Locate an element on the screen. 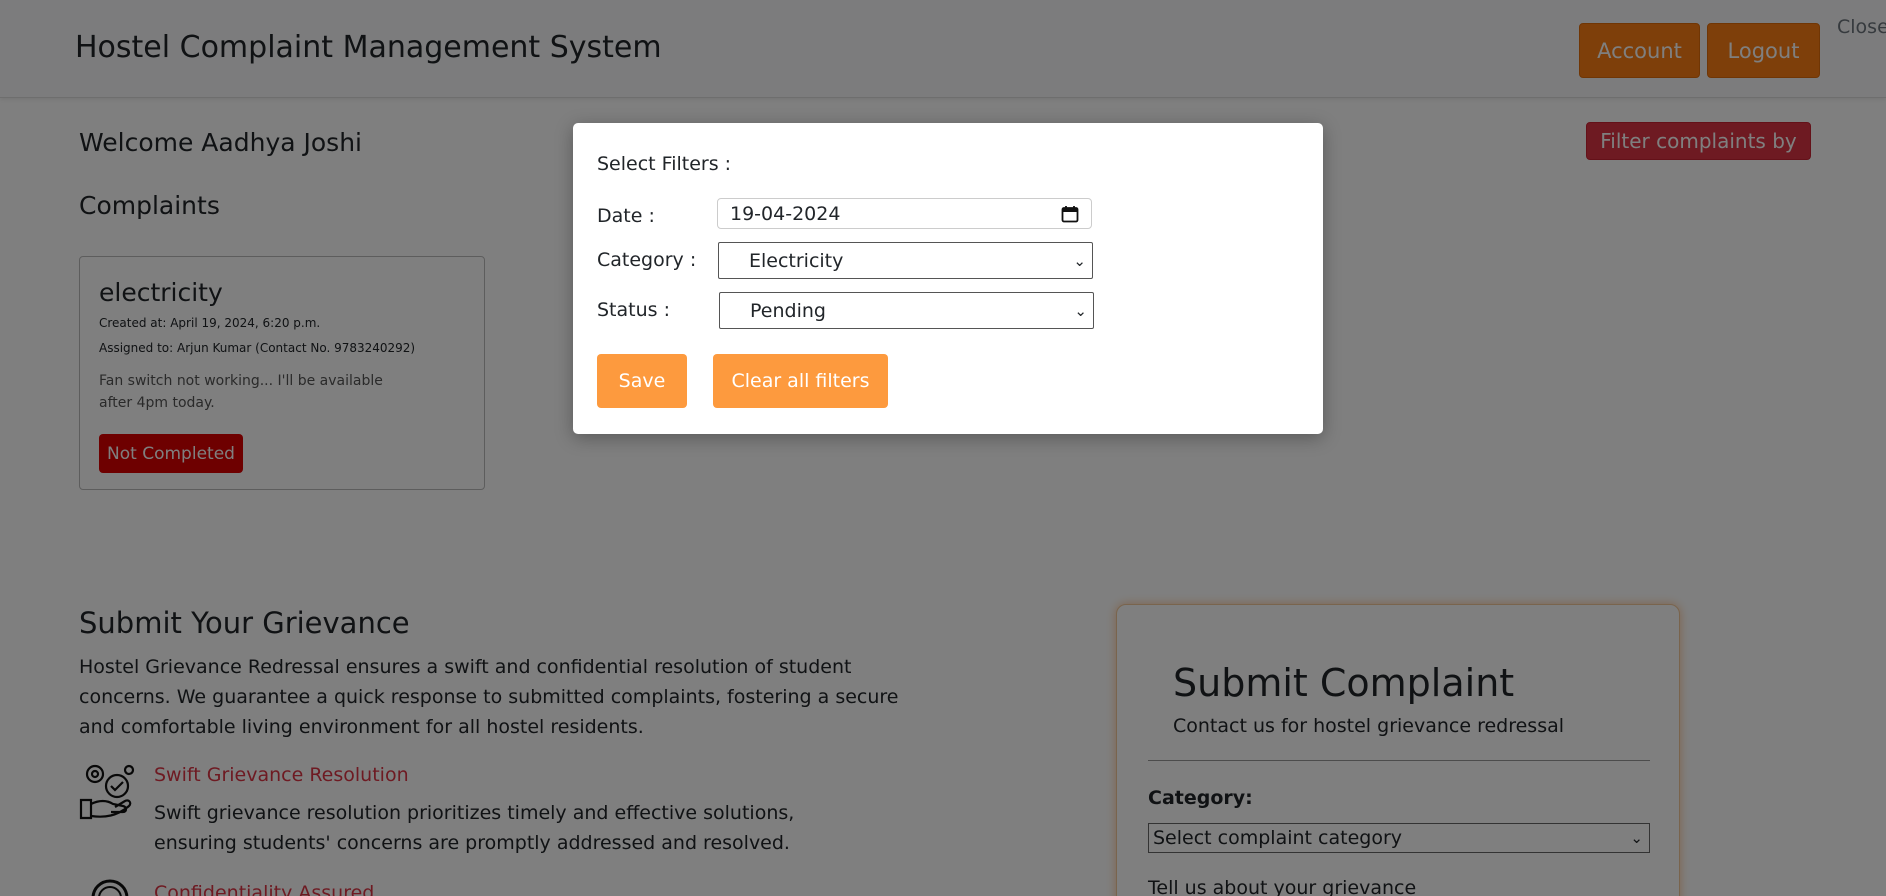 The image size is (1886, 896). category-filter-label: Category : is located at coordinates (647, 260).